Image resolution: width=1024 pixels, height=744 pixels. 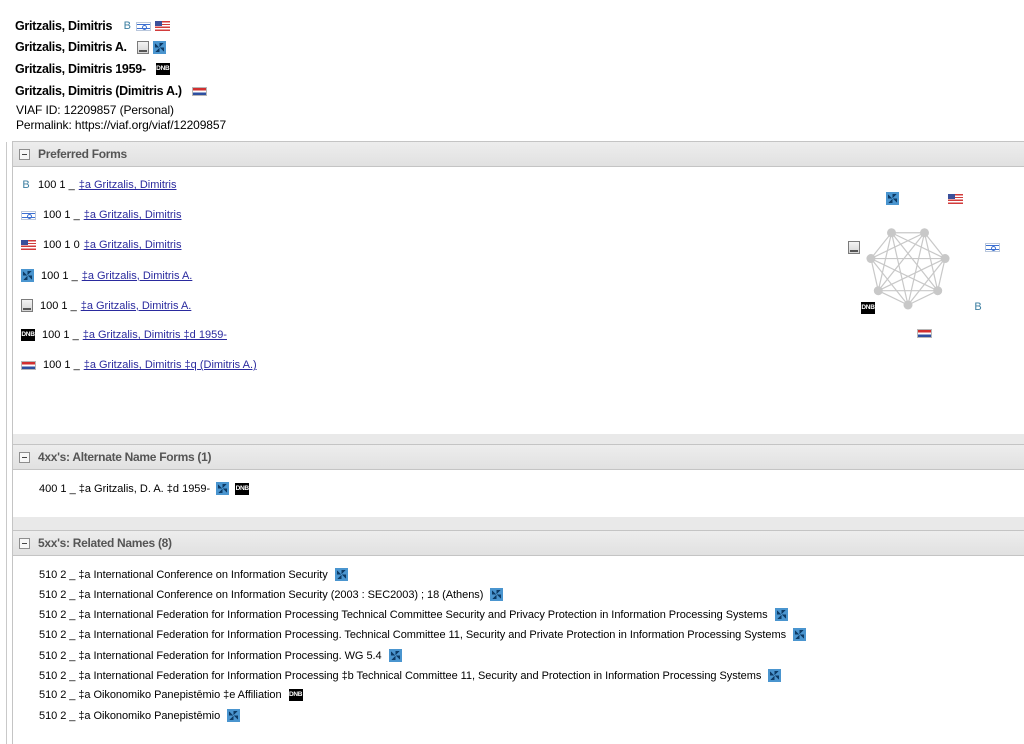 I want to click on preferred-form-row: B 100 1 _ ‡a Gritzalis, Dimitris, so click(x=99, y=185).